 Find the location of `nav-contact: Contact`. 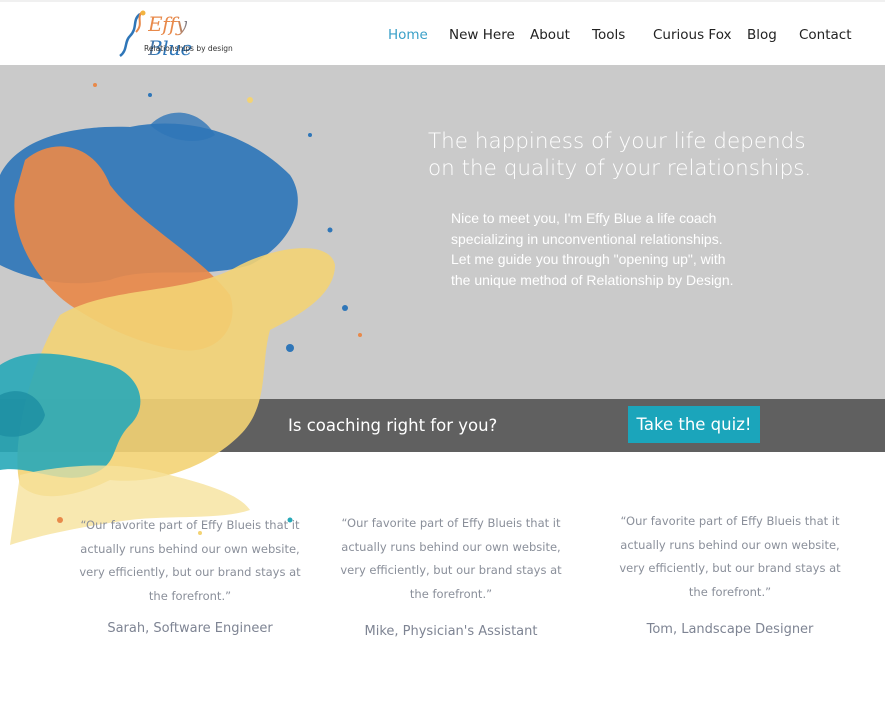

nav-contact: Contact is located at coordinates (825, 35).